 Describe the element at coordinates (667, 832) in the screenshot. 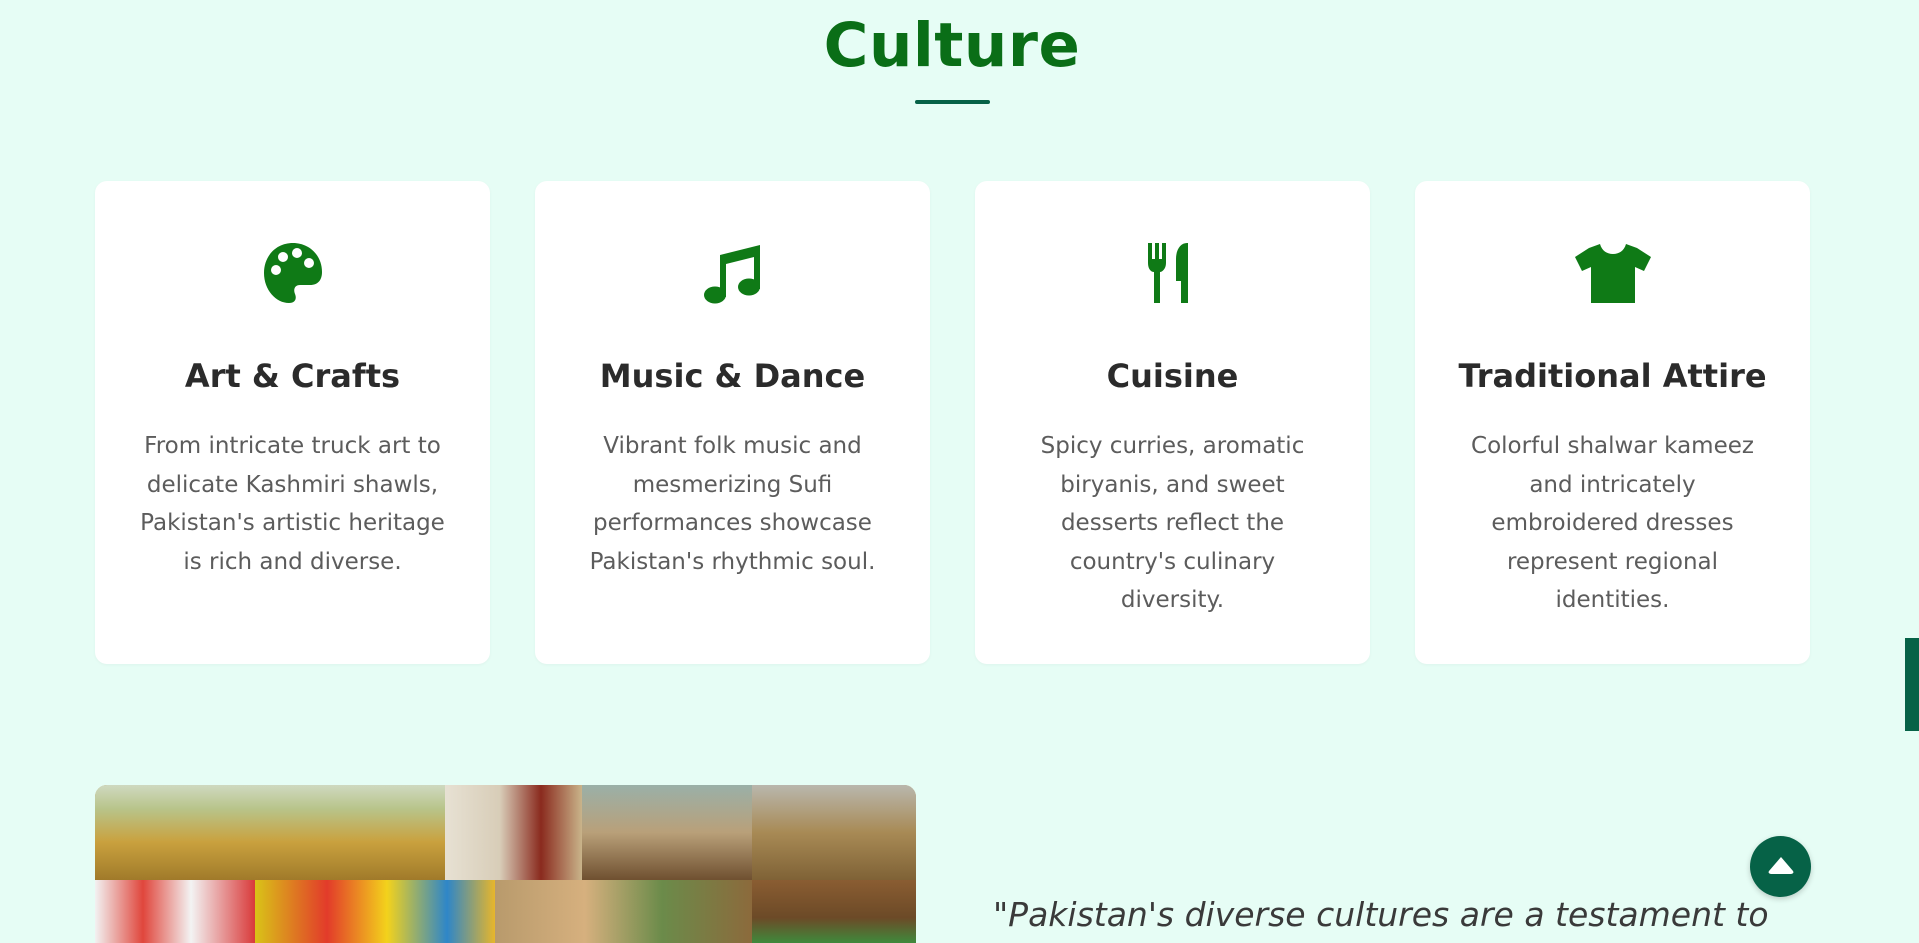

I see `cooking-scene-image` at that location.